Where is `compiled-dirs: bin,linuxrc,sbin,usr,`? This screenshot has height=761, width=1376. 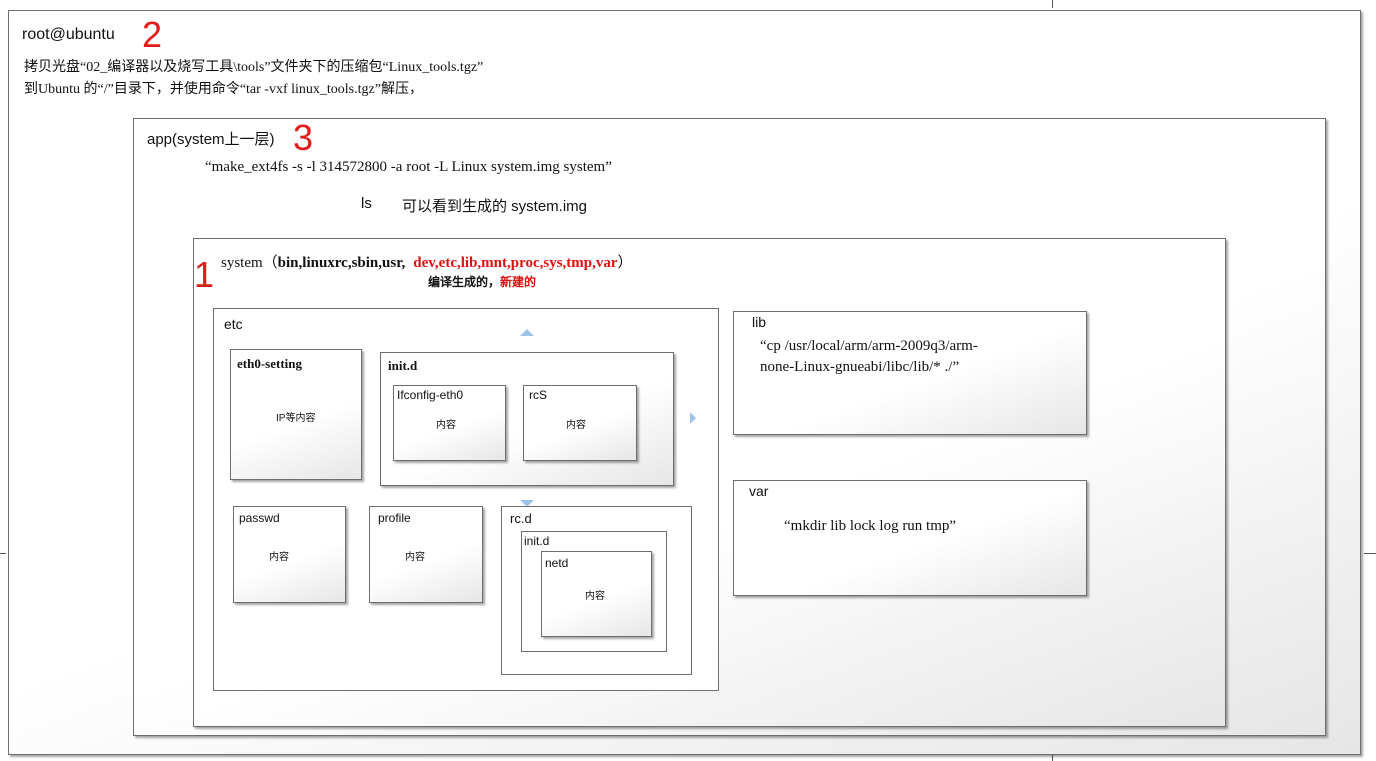
compiled-dirs: bin,linuxrc,sbin,usr, is located at coordinates (341, 263).